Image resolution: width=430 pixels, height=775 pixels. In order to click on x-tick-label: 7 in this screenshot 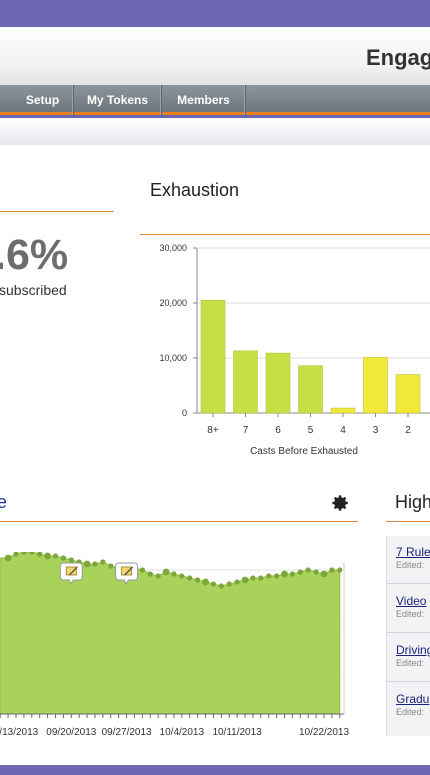, I will do `click(246, 430)`.